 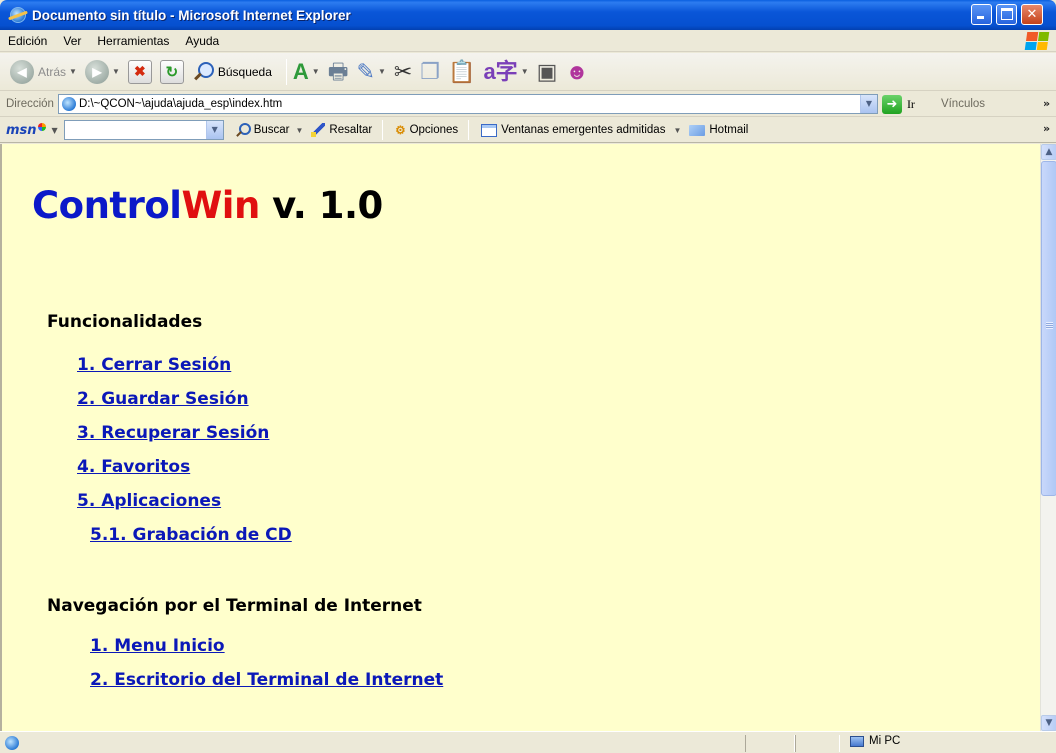 I want to click on close-icon: ✕, so click(x=1032, y=14).